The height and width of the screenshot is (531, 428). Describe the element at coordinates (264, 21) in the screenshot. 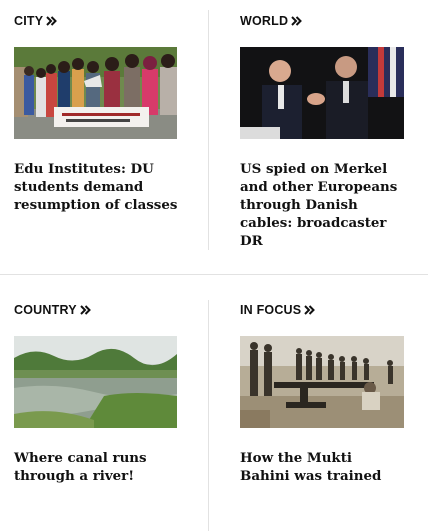

I see `section-label: WORLD` at that location.